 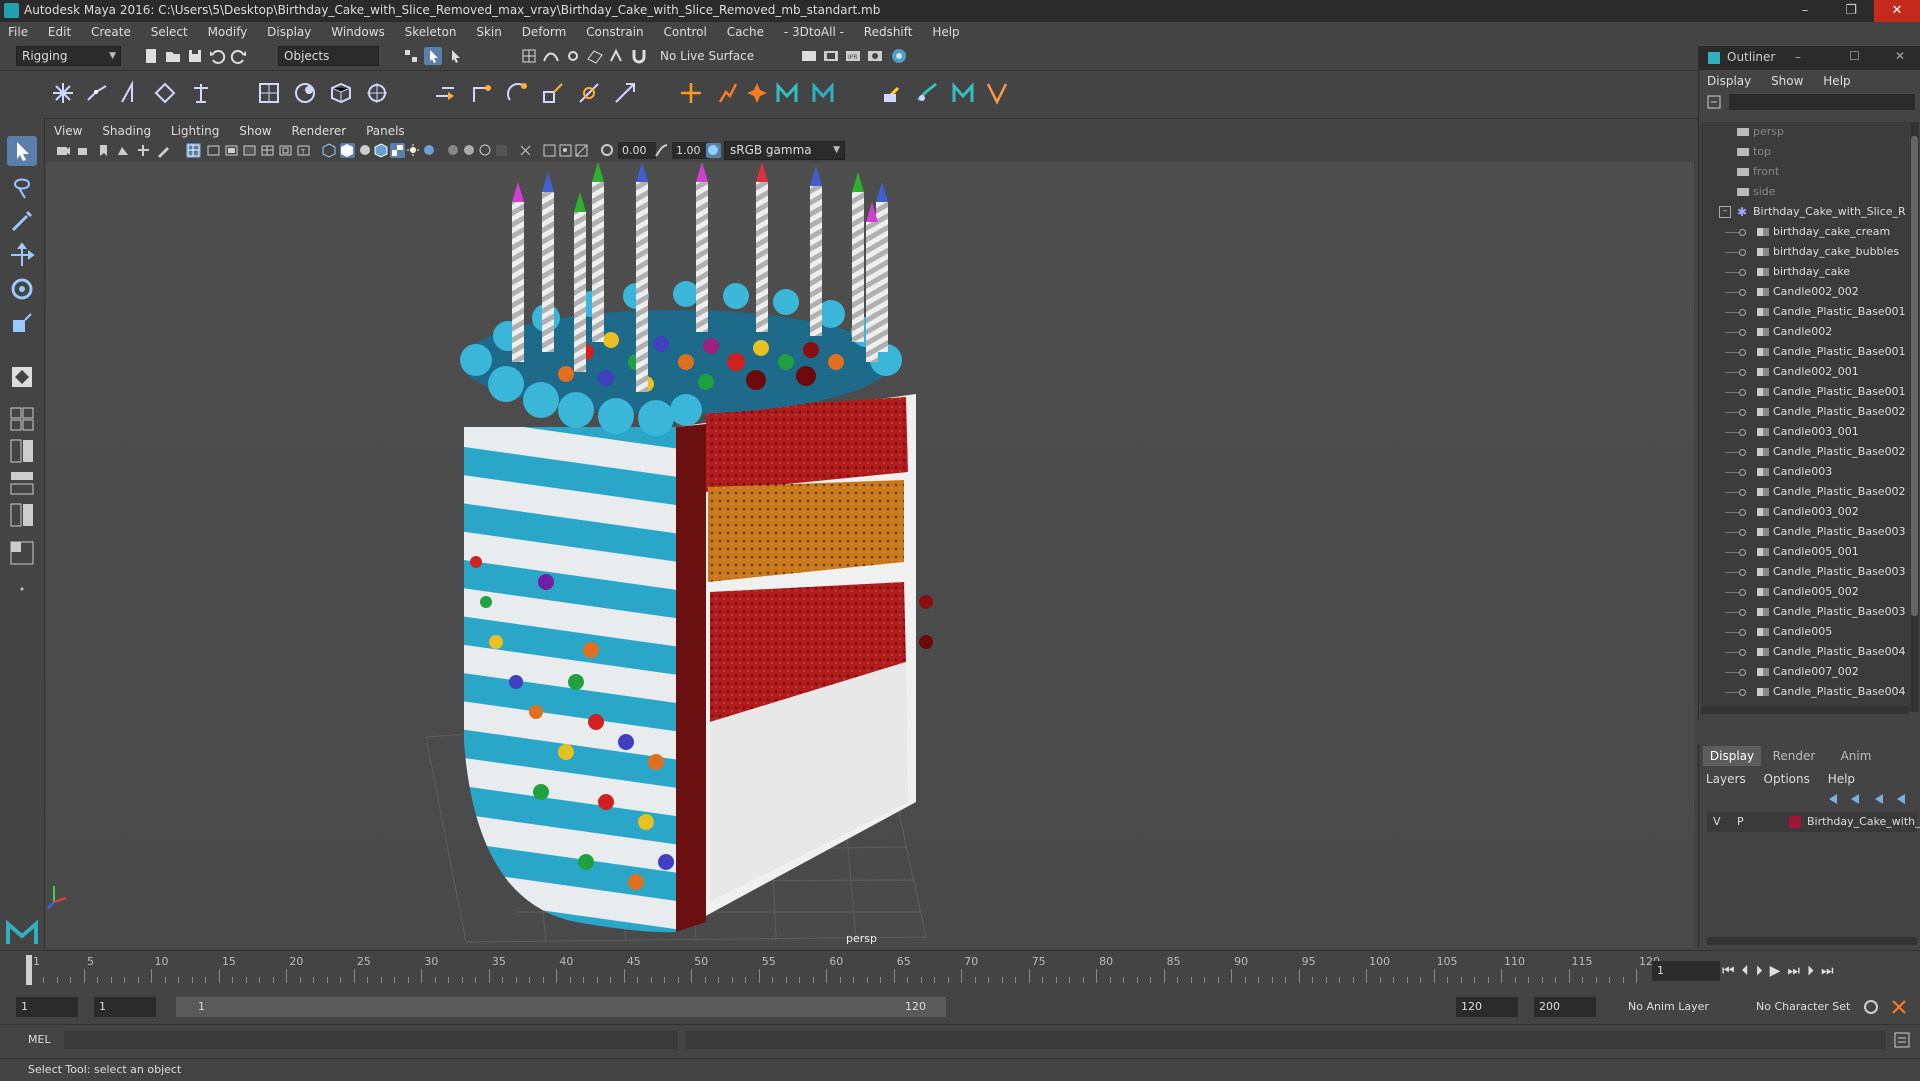 What do you see at coordinates (501, 150) in the screenshot?
I see `depth-of-field-icon` at bounding box center [501, 150].